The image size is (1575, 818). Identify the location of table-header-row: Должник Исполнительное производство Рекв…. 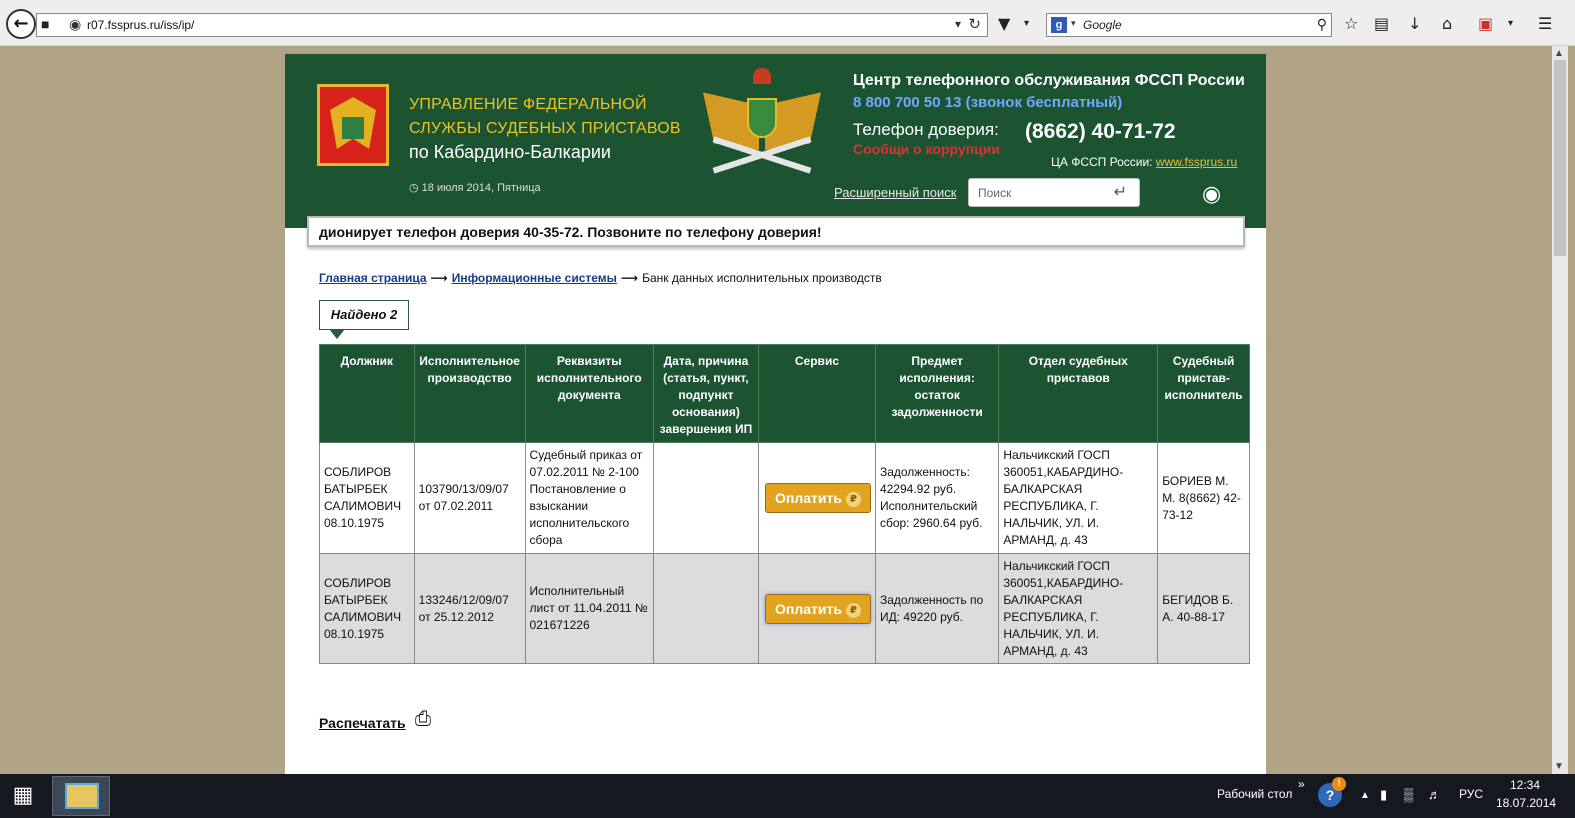
(784, 393).